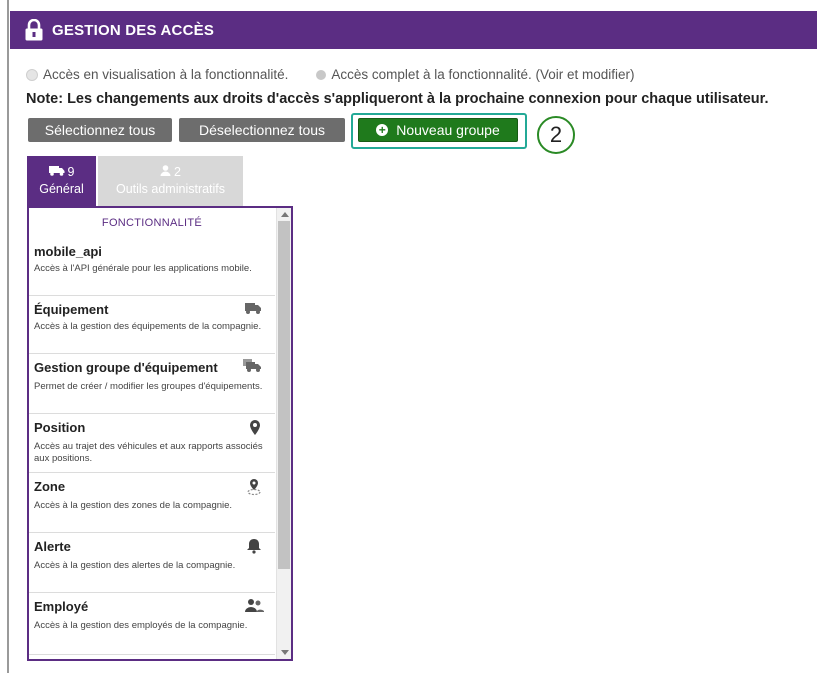 This screenshot has height=673, width=817. Describe the element at coordinates (60, 427) in the screenshot. I see `item-name: Position` at that location.